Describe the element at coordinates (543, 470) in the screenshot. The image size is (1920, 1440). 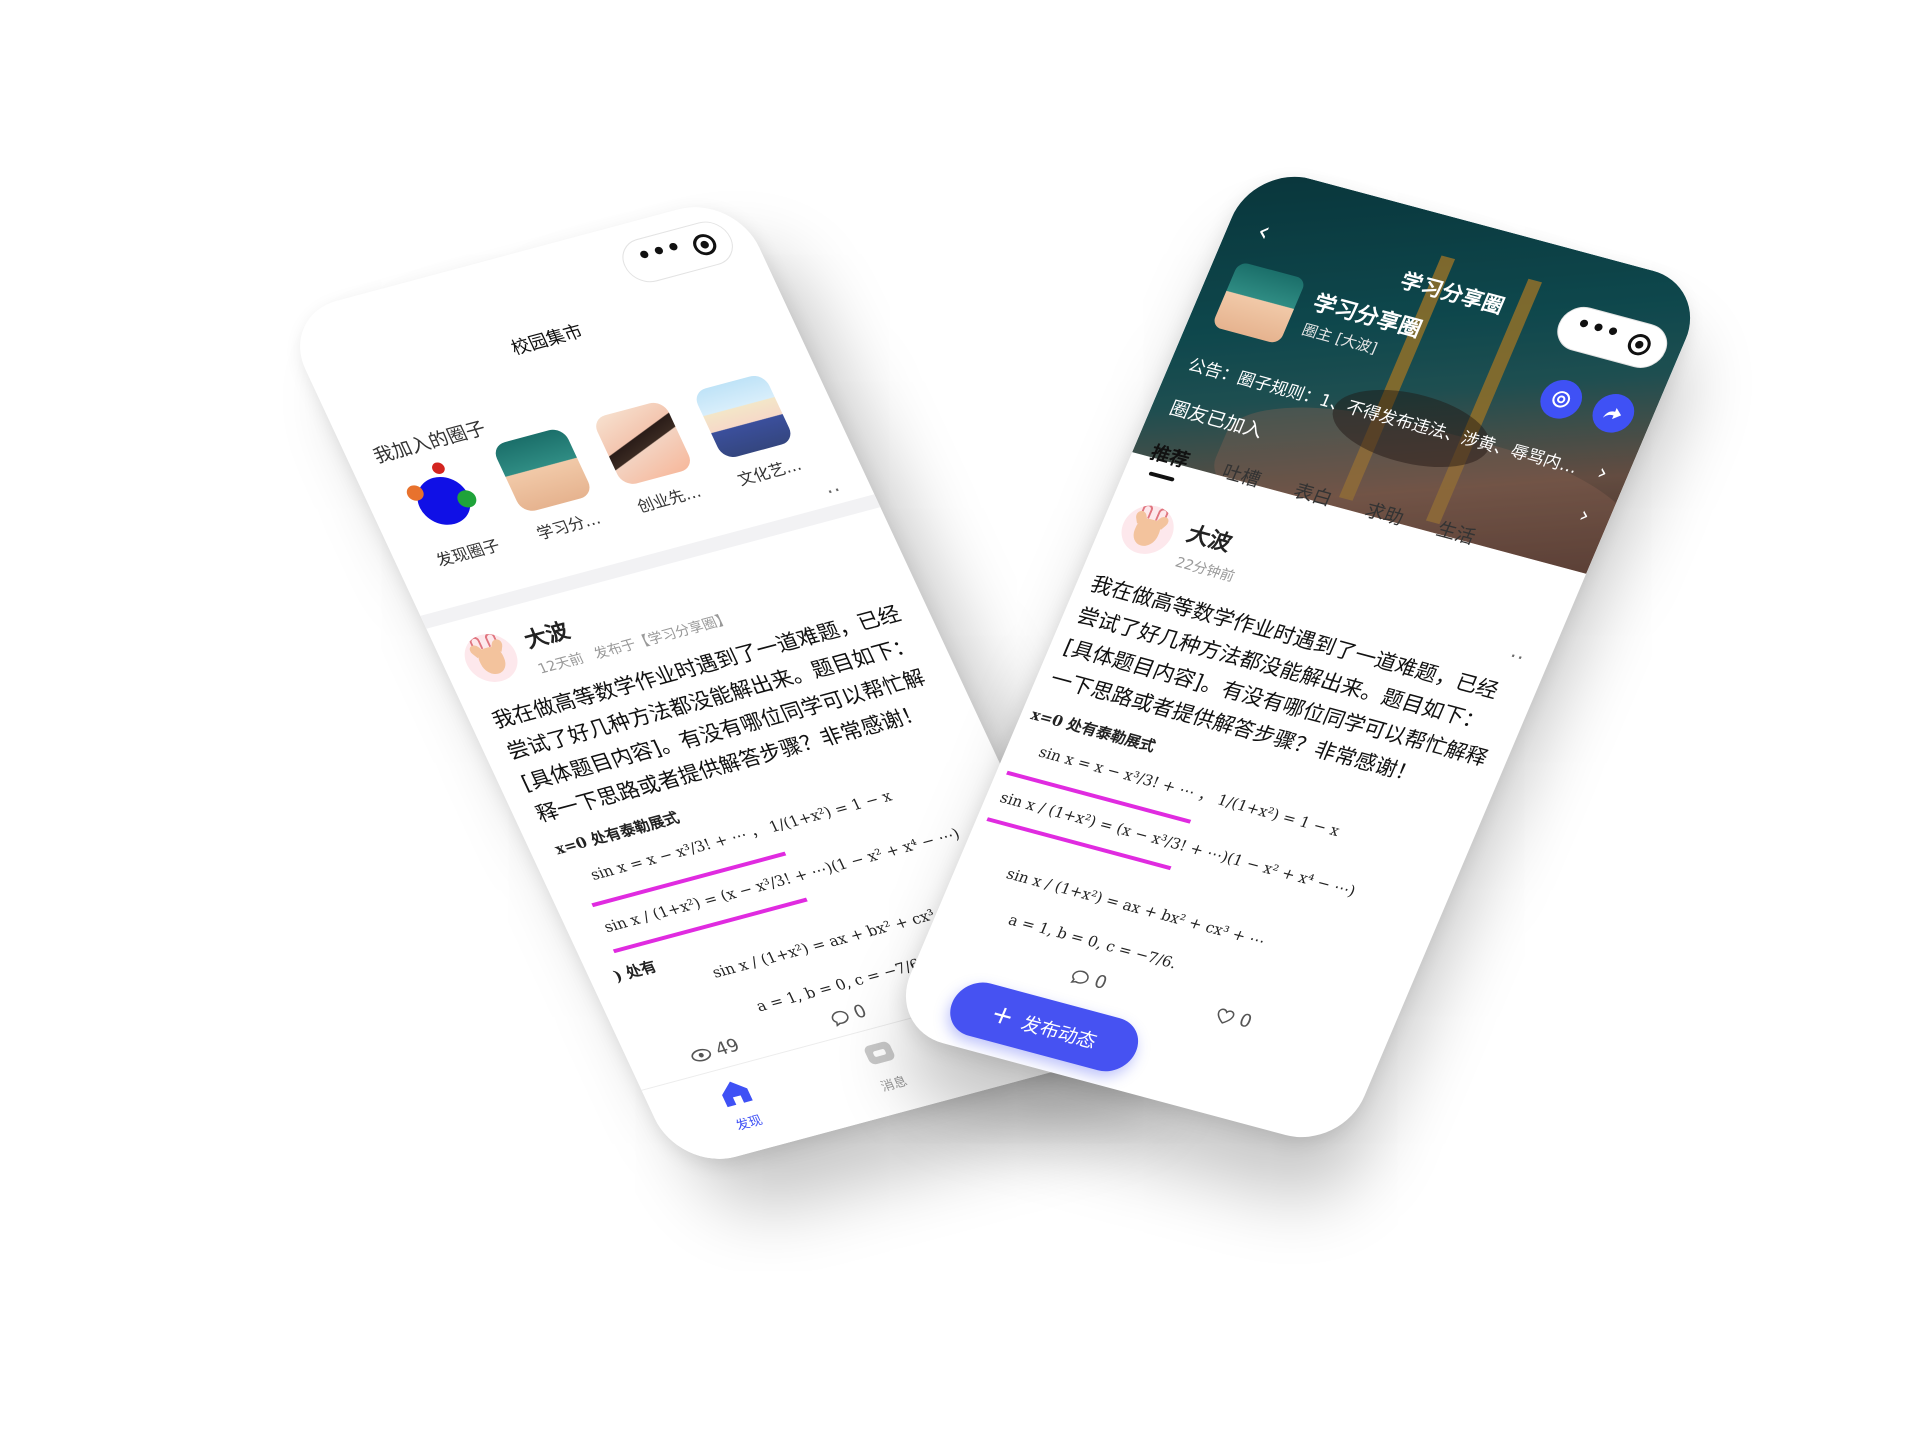
I see `study-avatar` at that location.